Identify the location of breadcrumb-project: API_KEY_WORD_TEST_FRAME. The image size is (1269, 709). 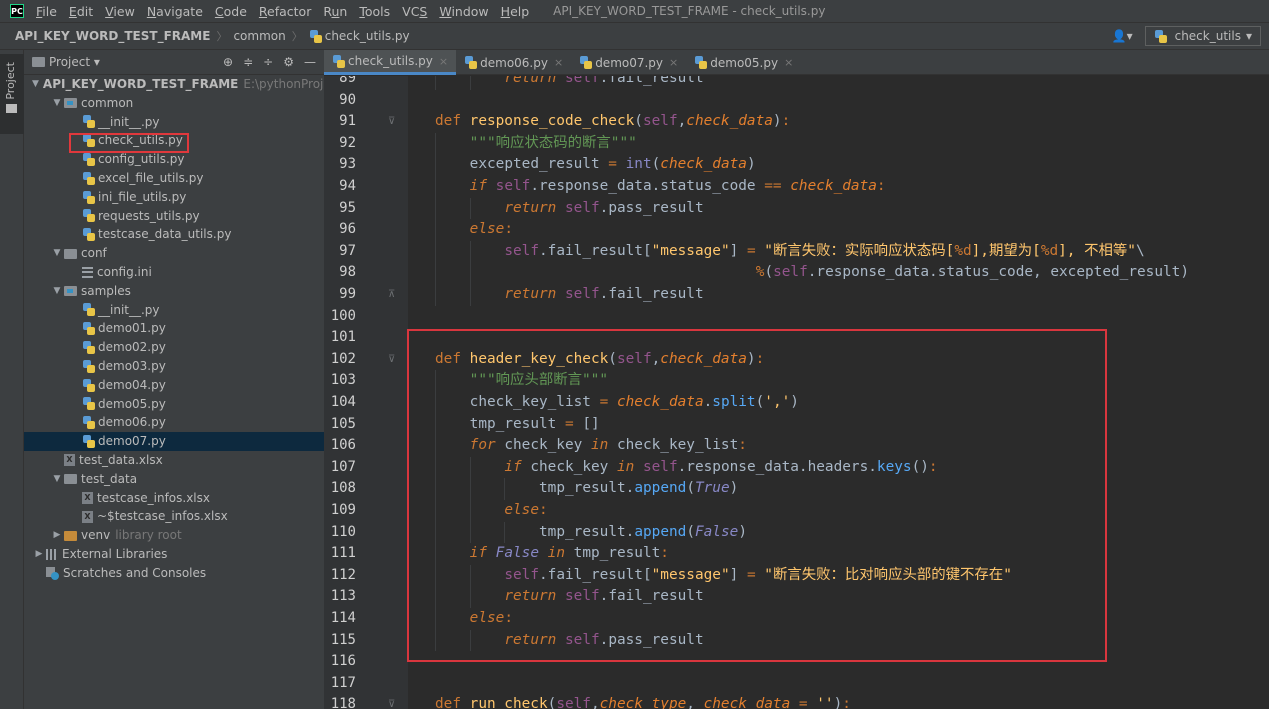
(112, 36).